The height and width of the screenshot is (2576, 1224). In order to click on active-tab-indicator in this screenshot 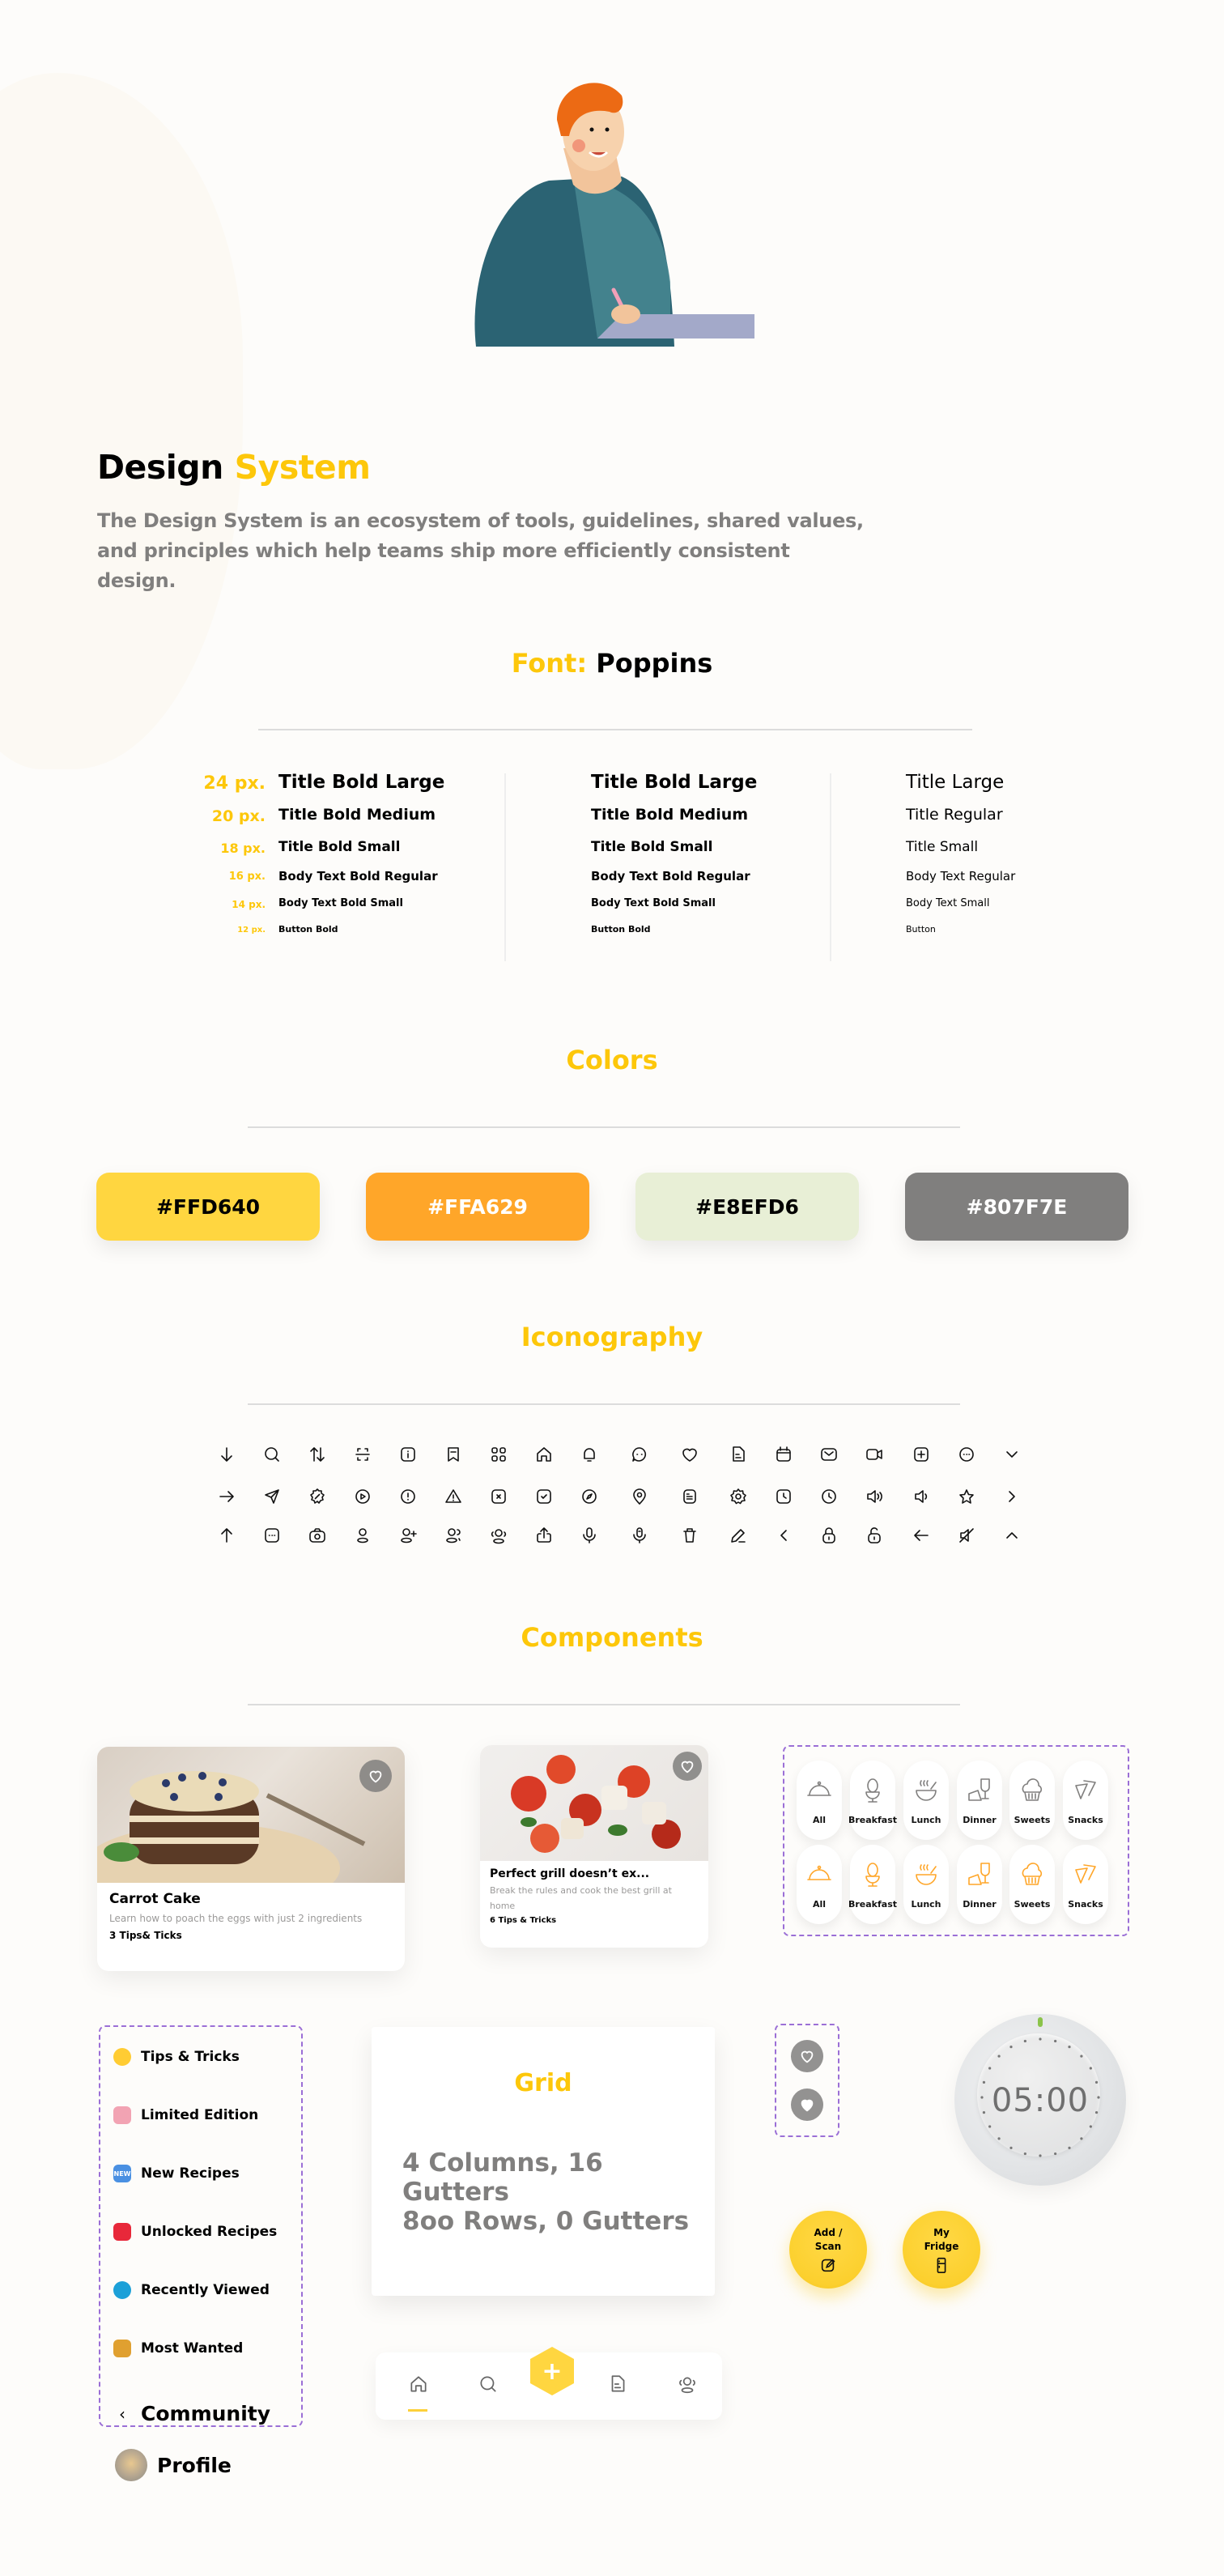, I will do `click(417, 2410)`.